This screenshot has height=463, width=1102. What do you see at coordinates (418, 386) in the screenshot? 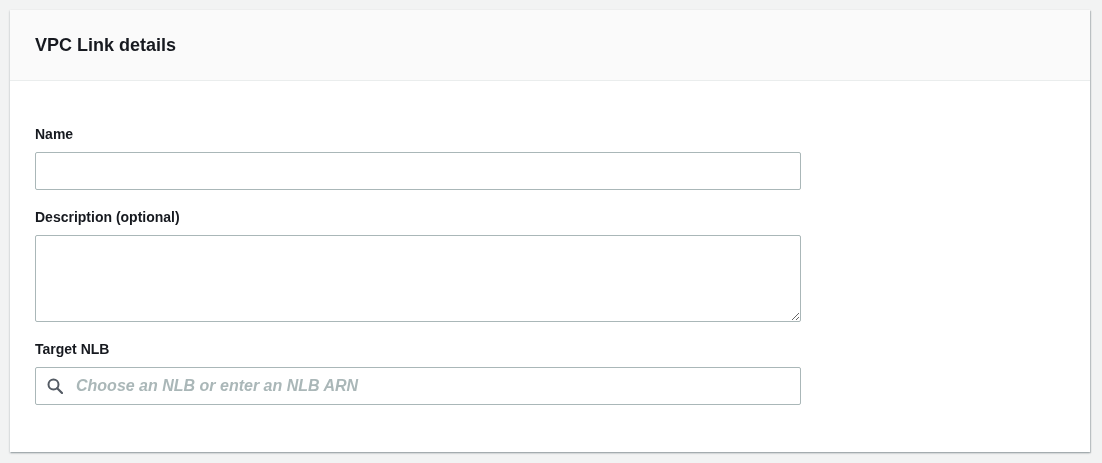
I see `search-field: Choose an NLB or enter an NLB ARN` at bounding box center [418, 386].